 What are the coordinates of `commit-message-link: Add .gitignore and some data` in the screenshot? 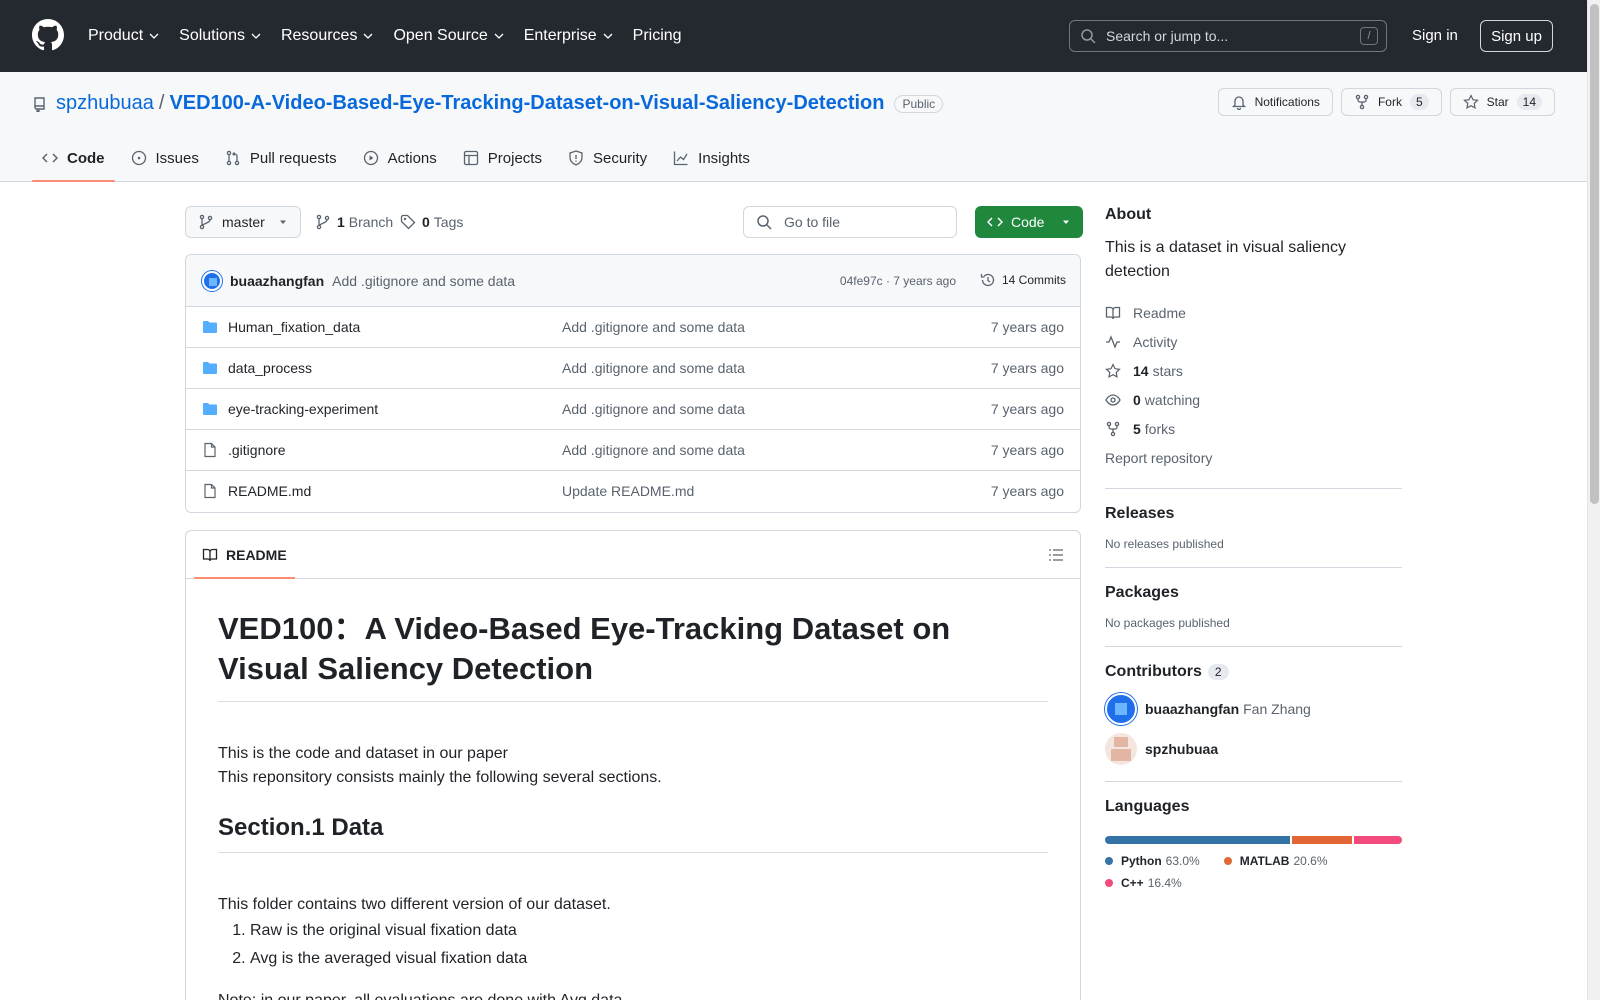 It's located at (423, 281).